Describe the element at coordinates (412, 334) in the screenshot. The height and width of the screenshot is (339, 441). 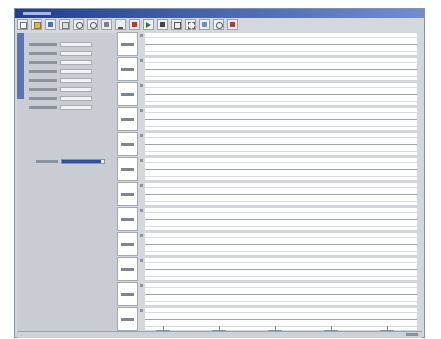
I see `status-text-placeholder` at that location.